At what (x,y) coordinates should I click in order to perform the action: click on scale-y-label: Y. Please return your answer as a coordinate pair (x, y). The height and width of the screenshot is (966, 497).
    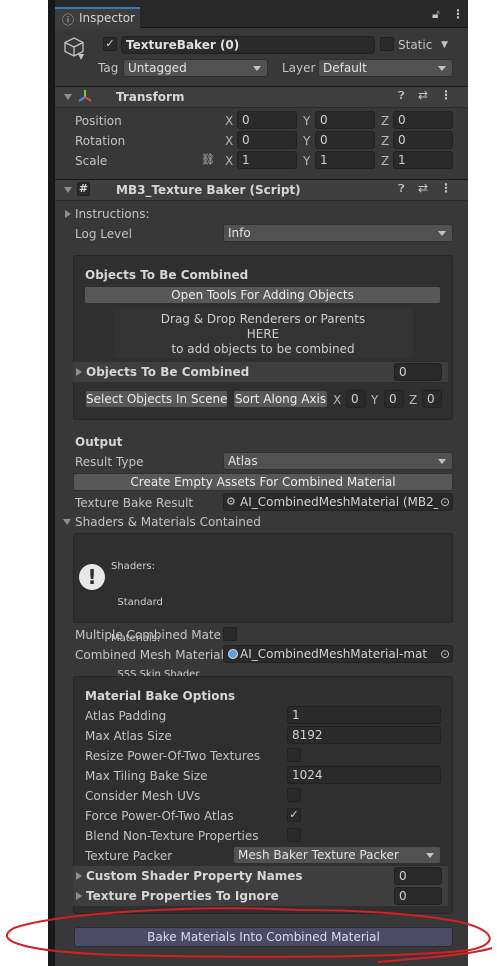
    Looking at the image, I should click on (307, 161).